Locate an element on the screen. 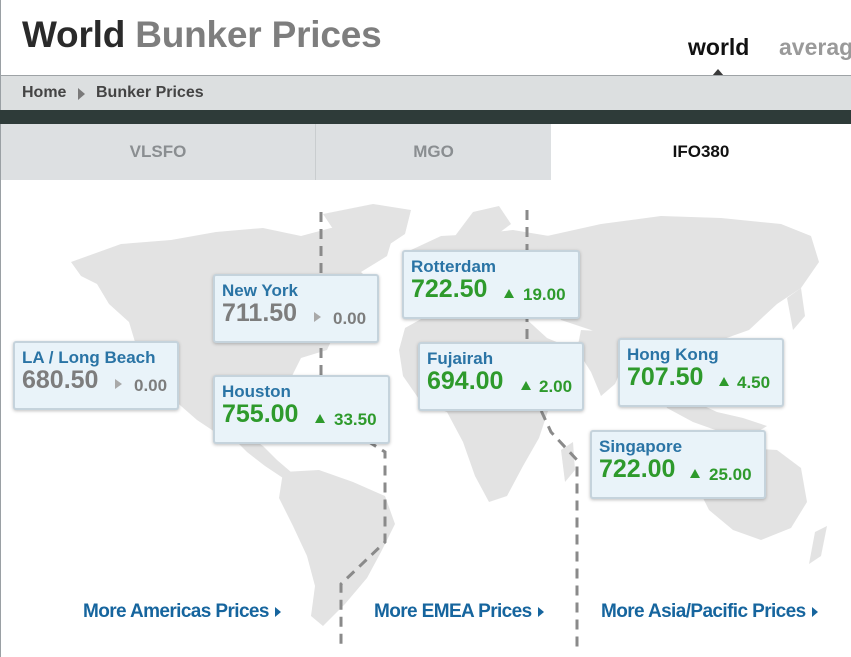 This screenshot has height=657, width=851. port-name: Fujairah is located at coordinates (460, 358).